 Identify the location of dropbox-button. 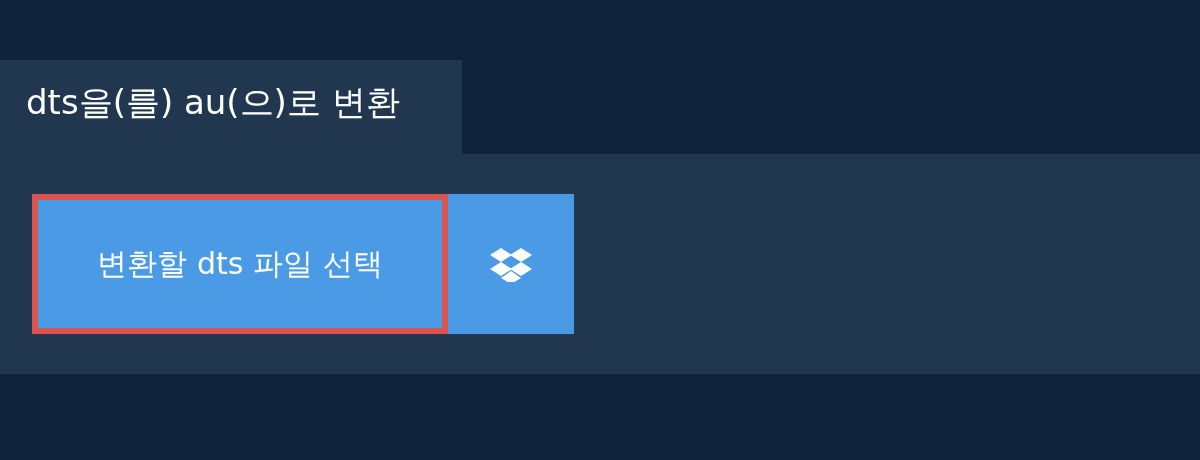
(511, 264).